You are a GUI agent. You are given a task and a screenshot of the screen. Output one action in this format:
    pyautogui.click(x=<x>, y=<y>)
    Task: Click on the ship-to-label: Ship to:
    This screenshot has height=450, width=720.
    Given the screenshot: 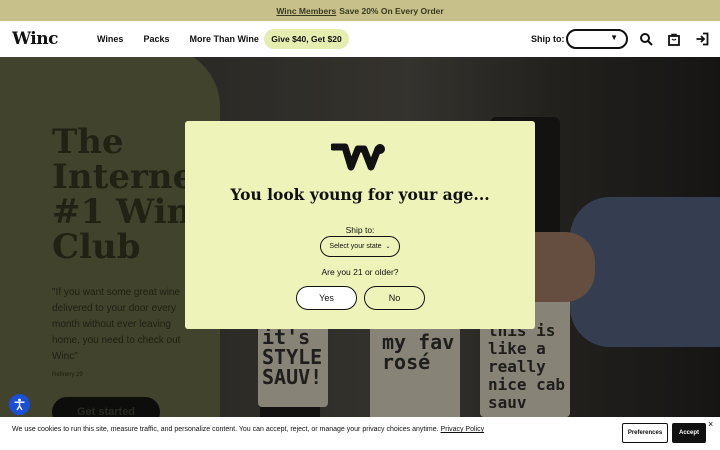 What is the action you would take?
    pyautogui.click(x=548, y=39)
    